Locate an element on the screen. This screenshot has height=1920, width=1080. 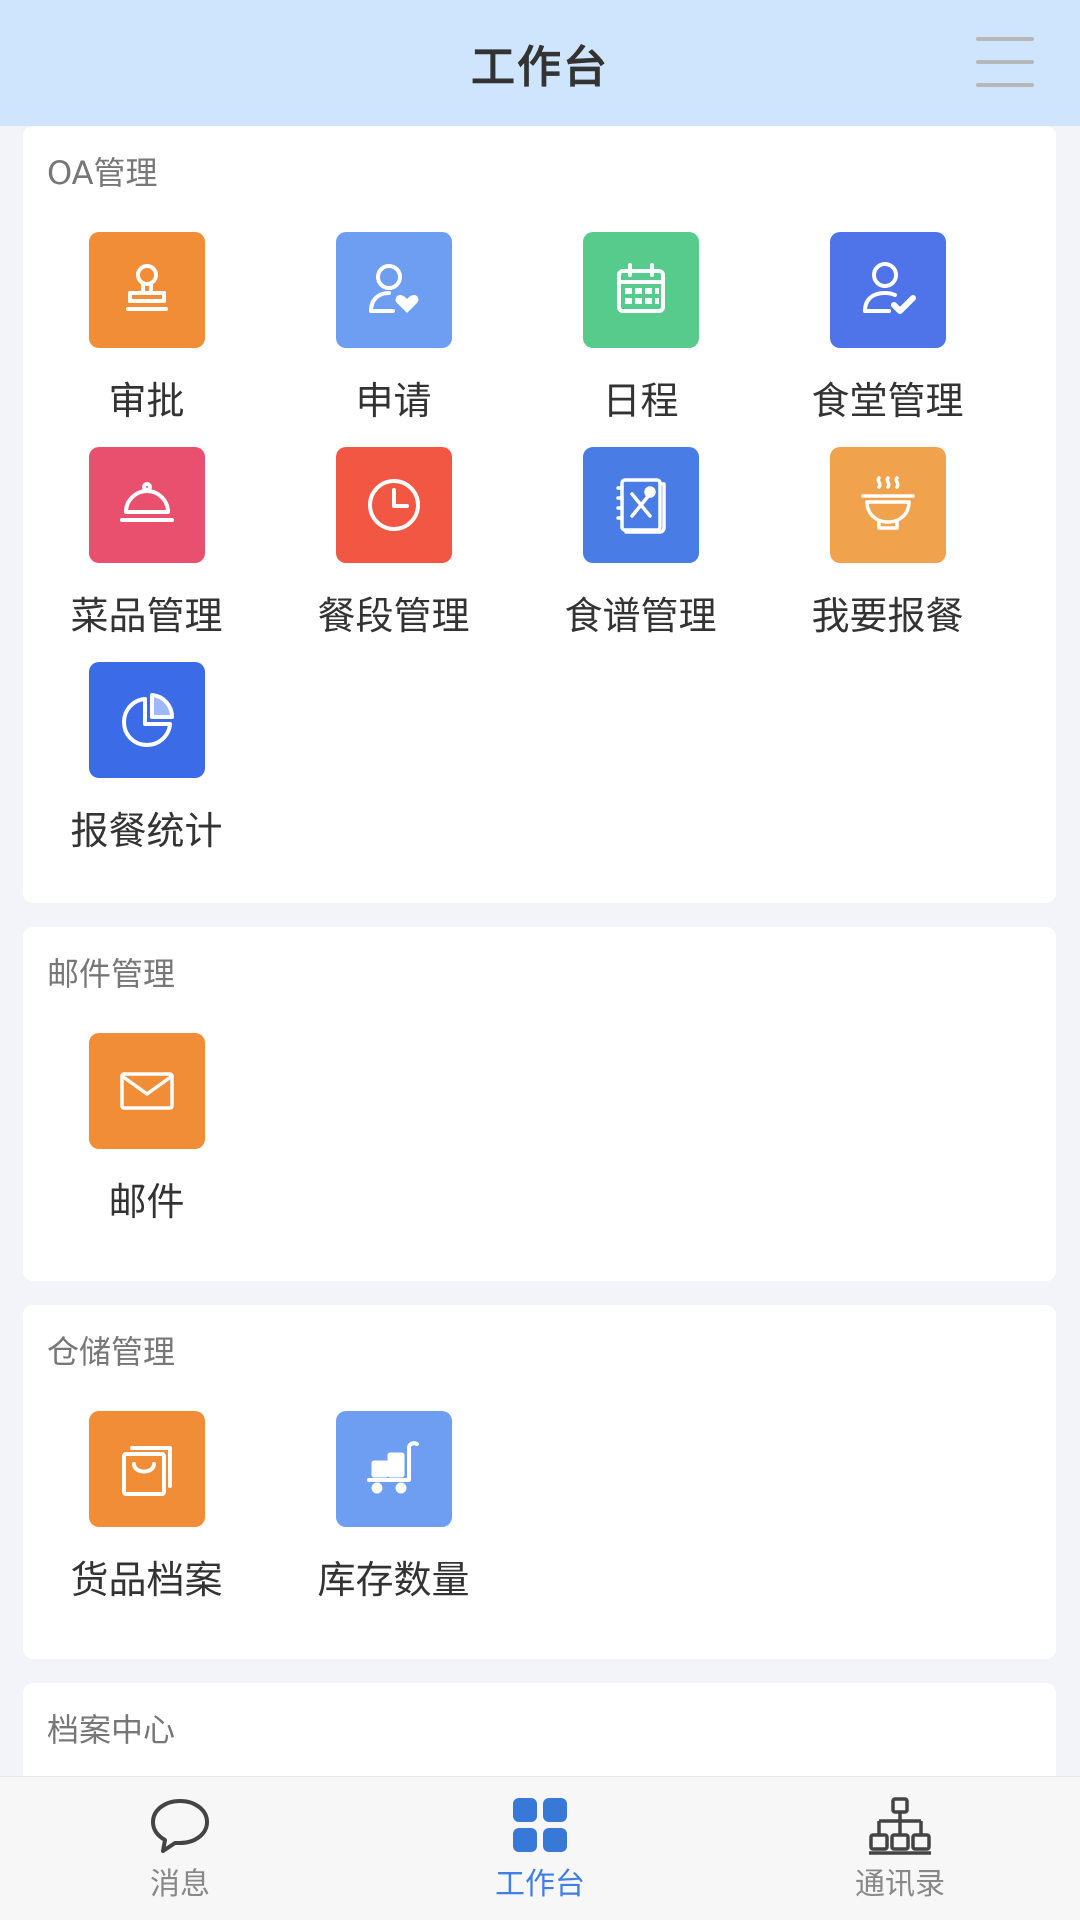
app-label: 货品档案 is located at coordinates (146, 1580).